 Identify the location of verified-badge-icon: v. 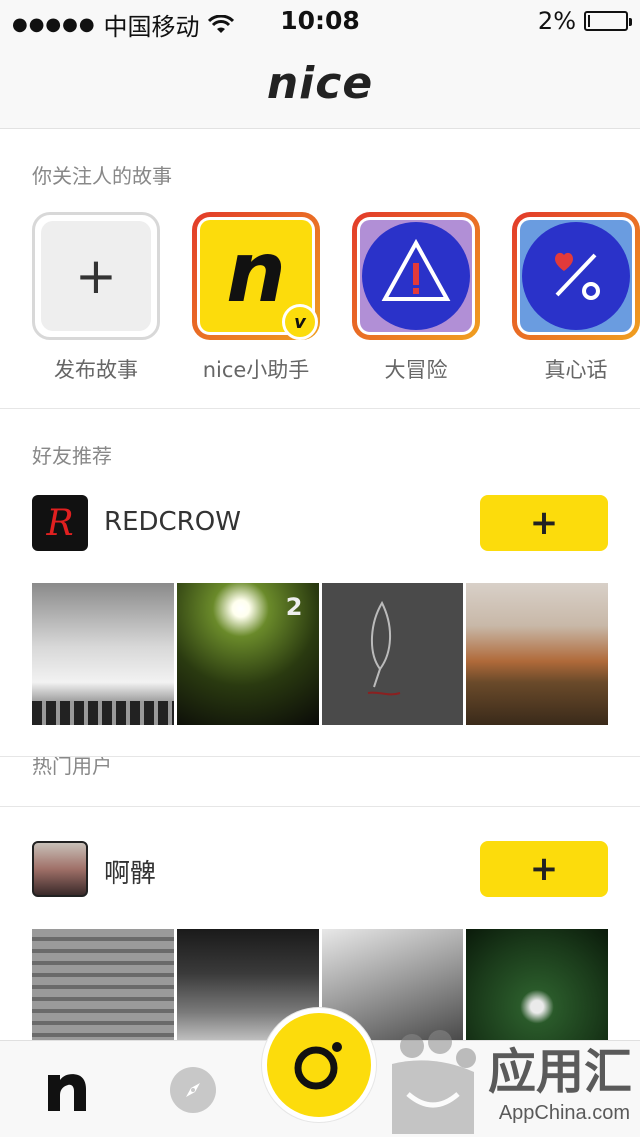
(300, 322).